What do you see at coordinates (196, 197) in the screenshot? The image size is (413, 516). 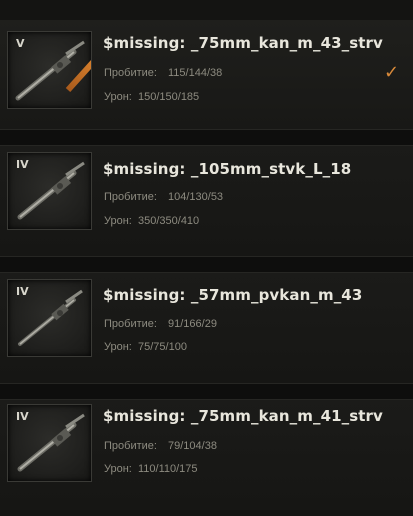 I see `penetration-value: 104/130/53` at bounding box center [196, 197].